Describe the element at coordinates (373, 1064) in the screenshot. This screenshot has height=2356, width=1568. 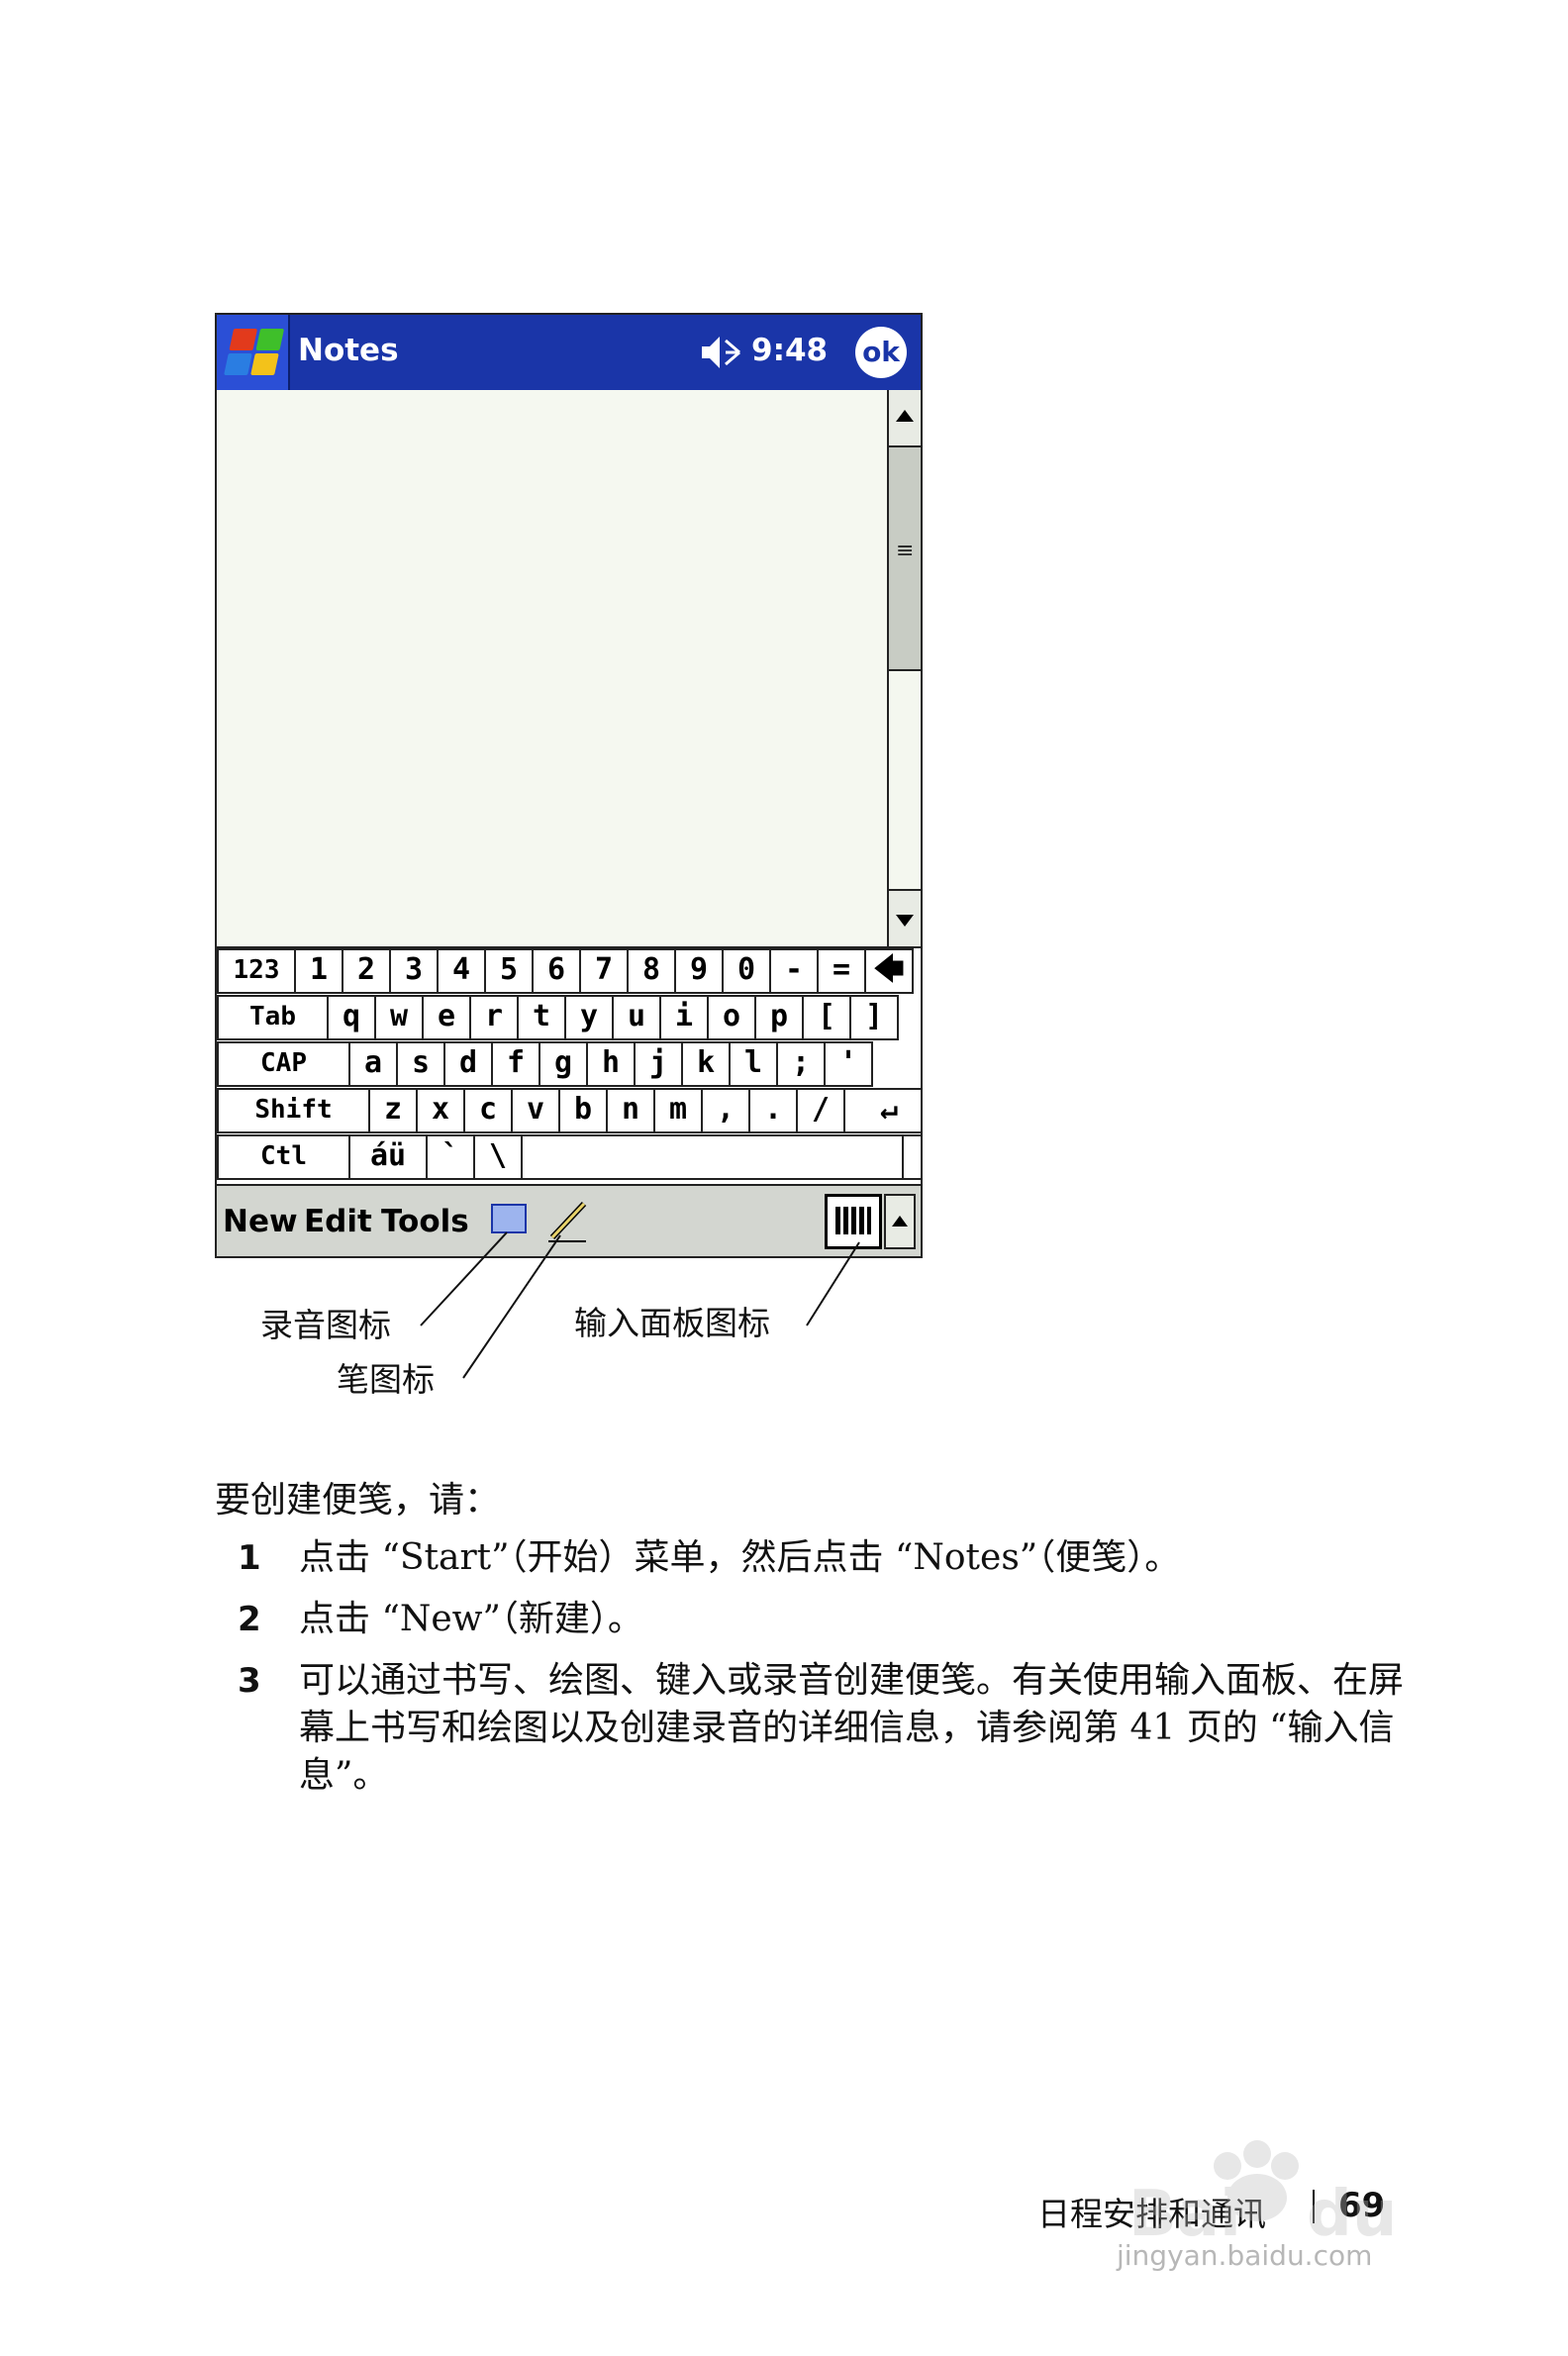
I see `key: a` at that location.